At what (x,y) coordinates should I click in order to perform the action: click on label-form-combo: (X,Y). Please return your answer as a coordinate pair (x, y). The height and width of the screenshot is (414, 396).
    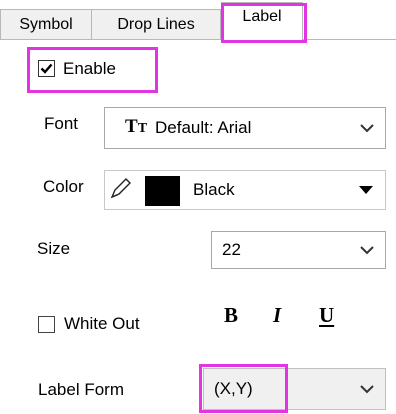
    Looking at the image, I should click on (294, 389).